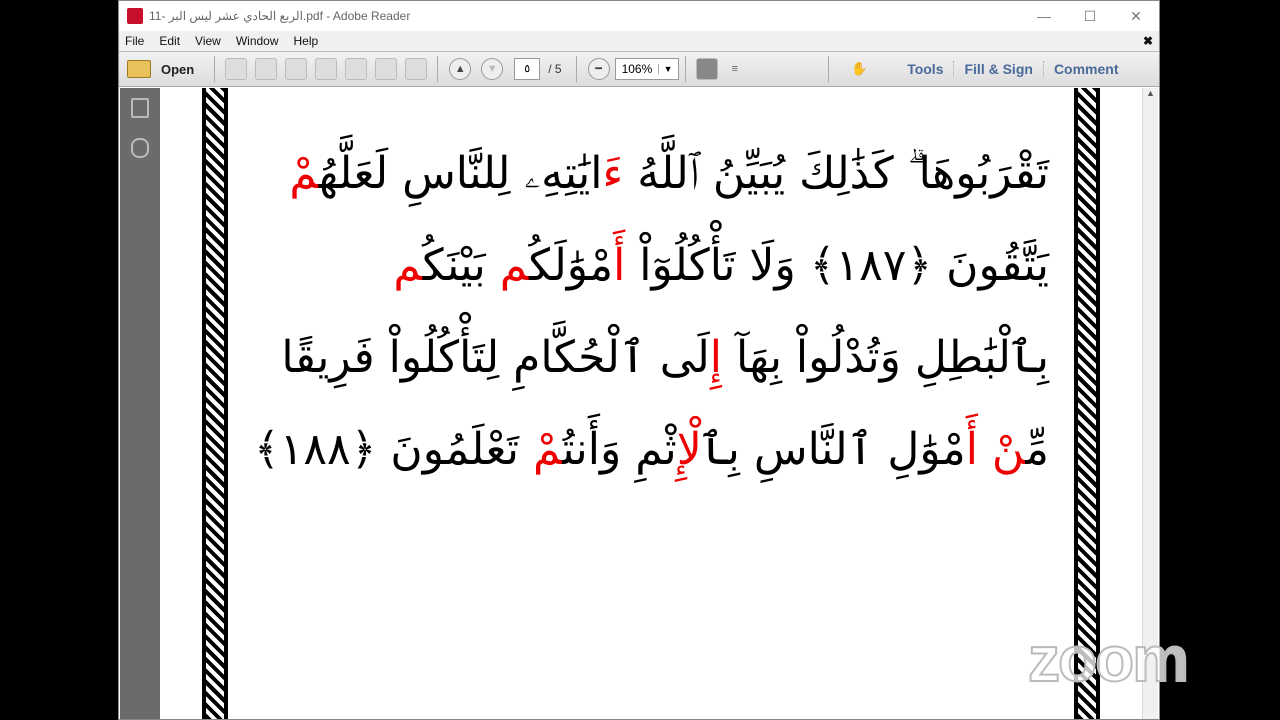 The width and height of the screenshot is (1280, 720). Describe the element at coordinates (296, 69) in the screenshot. I see `edit-pdf-icon` at that location.